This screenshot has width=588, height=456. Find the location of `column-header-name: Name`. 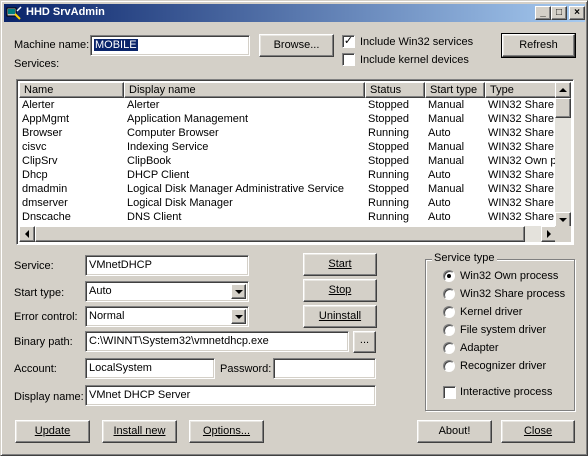

column-header-name: Name is located at coordinates (71, 90).